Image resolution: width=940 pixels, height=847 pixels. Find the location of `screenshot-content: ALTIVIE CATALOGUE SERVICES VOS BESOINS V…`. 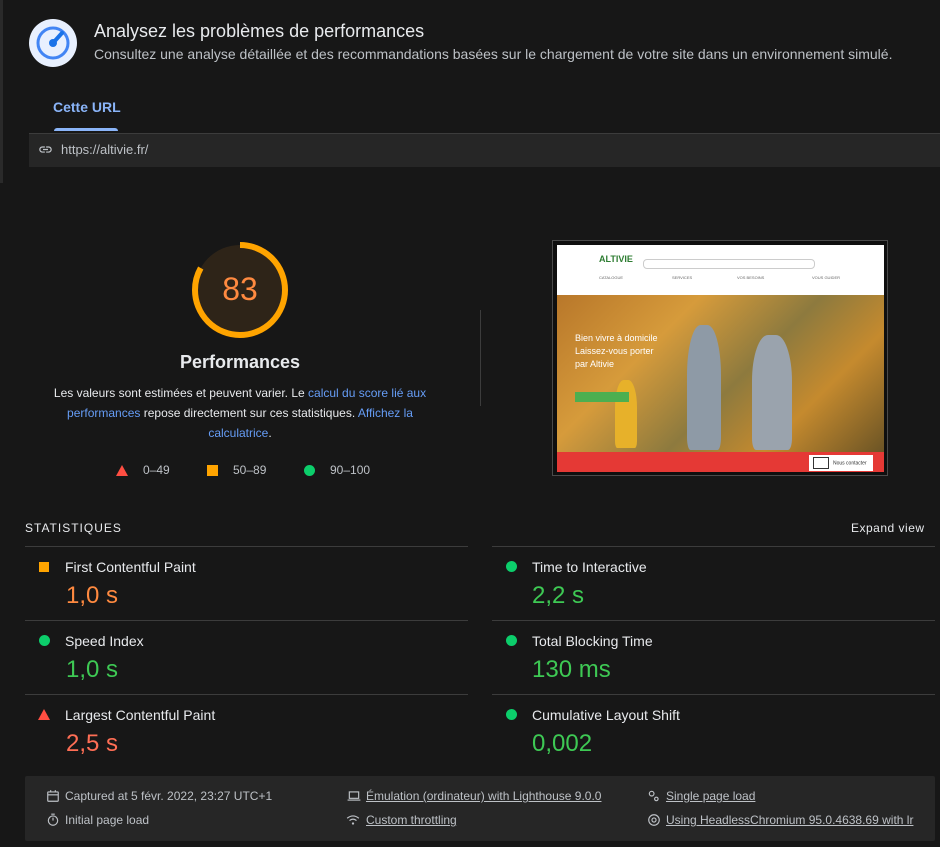

screenshot-content: ALTIVIE CATALOGUE SERVICES VOS BESOINS V… is located at coordinates (720, 358).